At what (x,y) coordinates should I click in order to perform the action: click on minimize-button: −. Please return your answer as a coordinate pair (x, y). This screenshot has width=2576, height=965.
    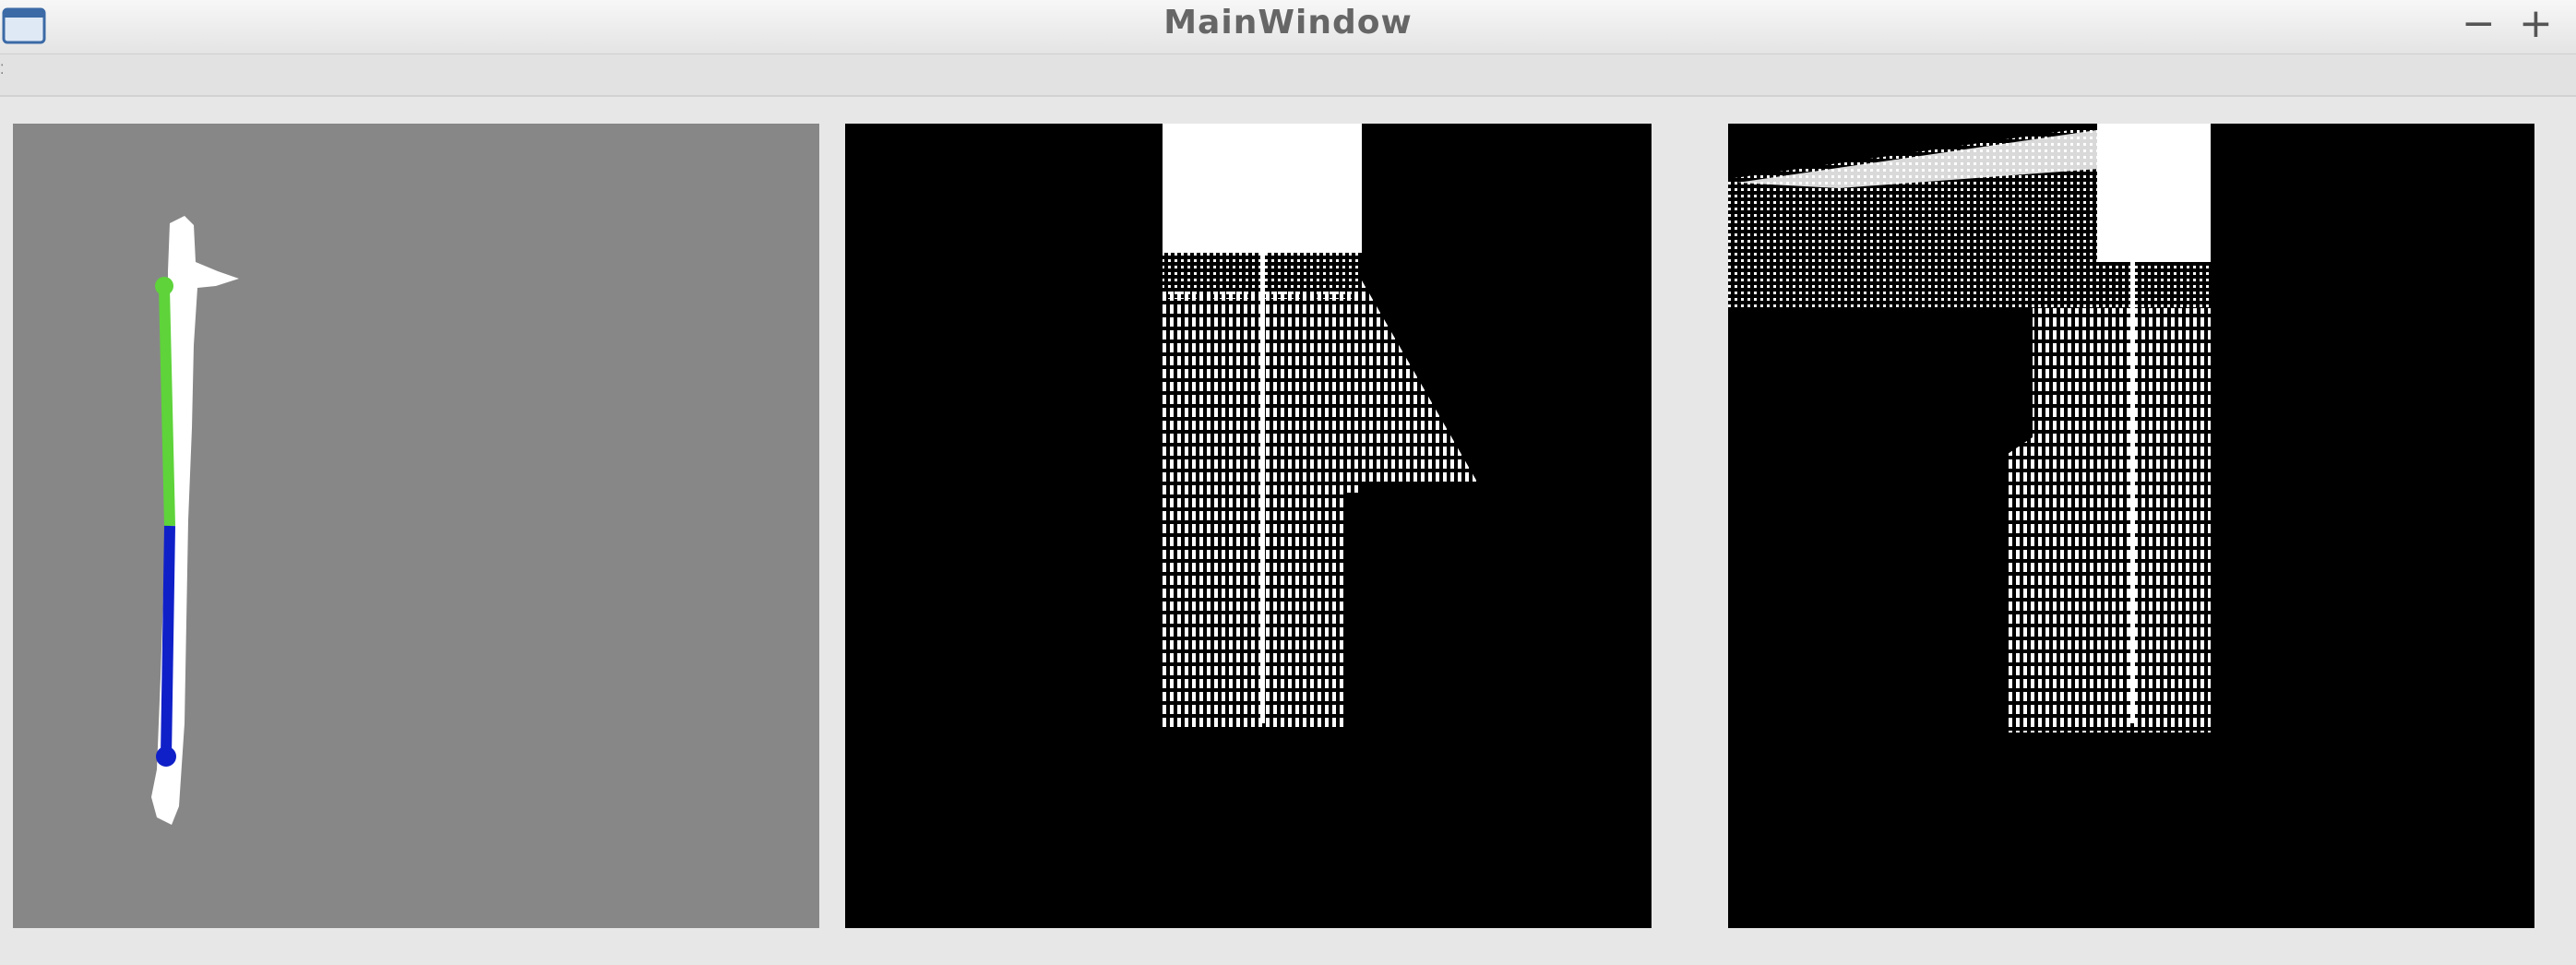
    Looking at the image, I should click on (2479, 24).